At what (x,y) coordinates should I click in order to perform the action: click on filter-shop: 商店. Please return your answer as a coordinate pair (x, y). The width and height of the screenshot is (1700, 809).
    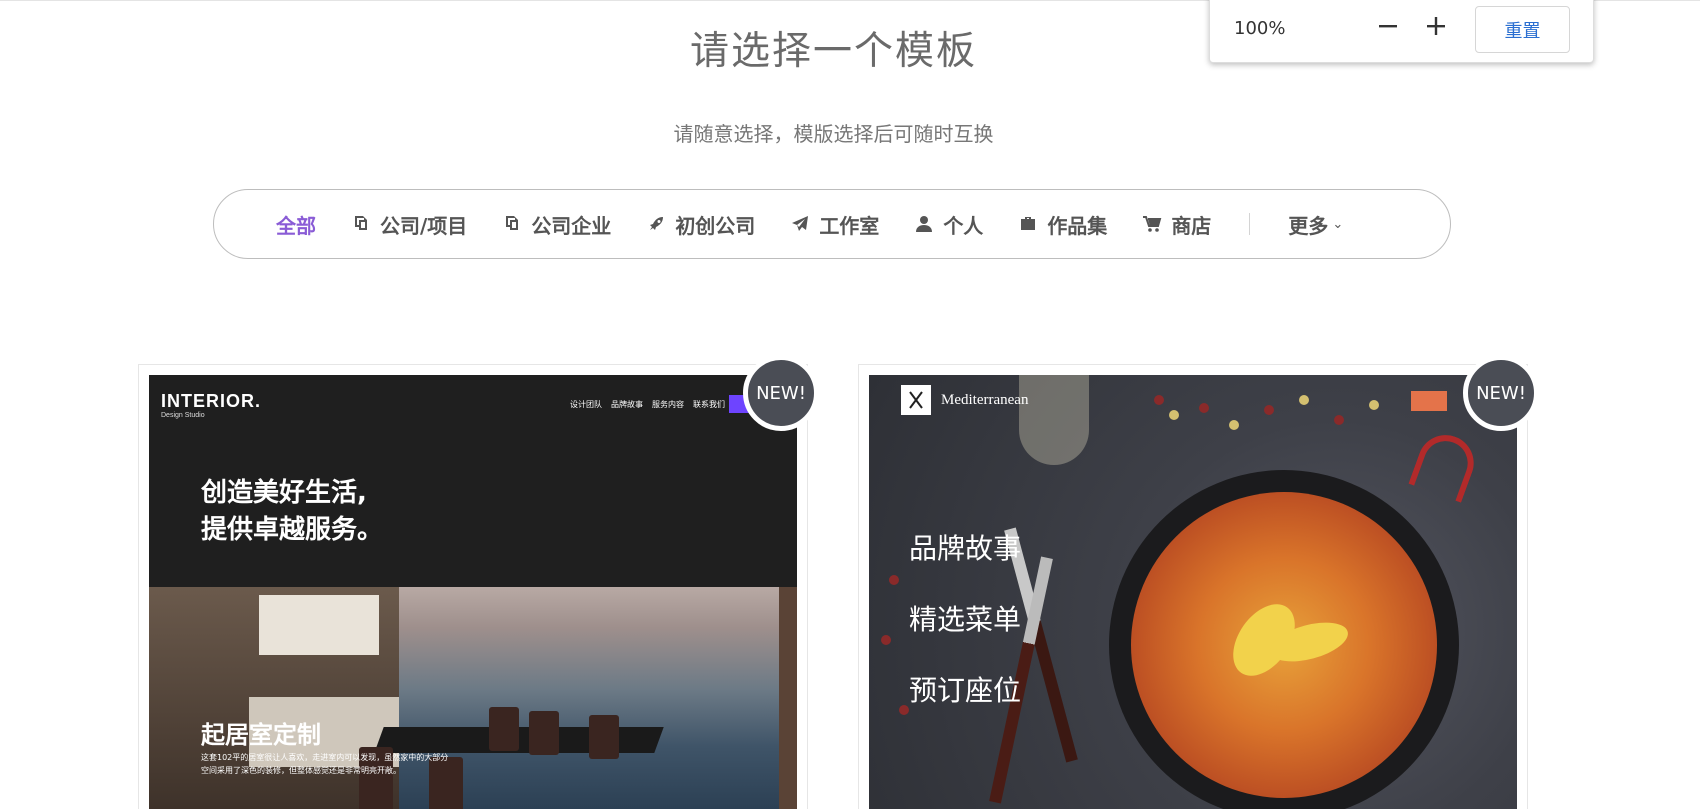
    Looking at the image, I should click on (1176, 224).